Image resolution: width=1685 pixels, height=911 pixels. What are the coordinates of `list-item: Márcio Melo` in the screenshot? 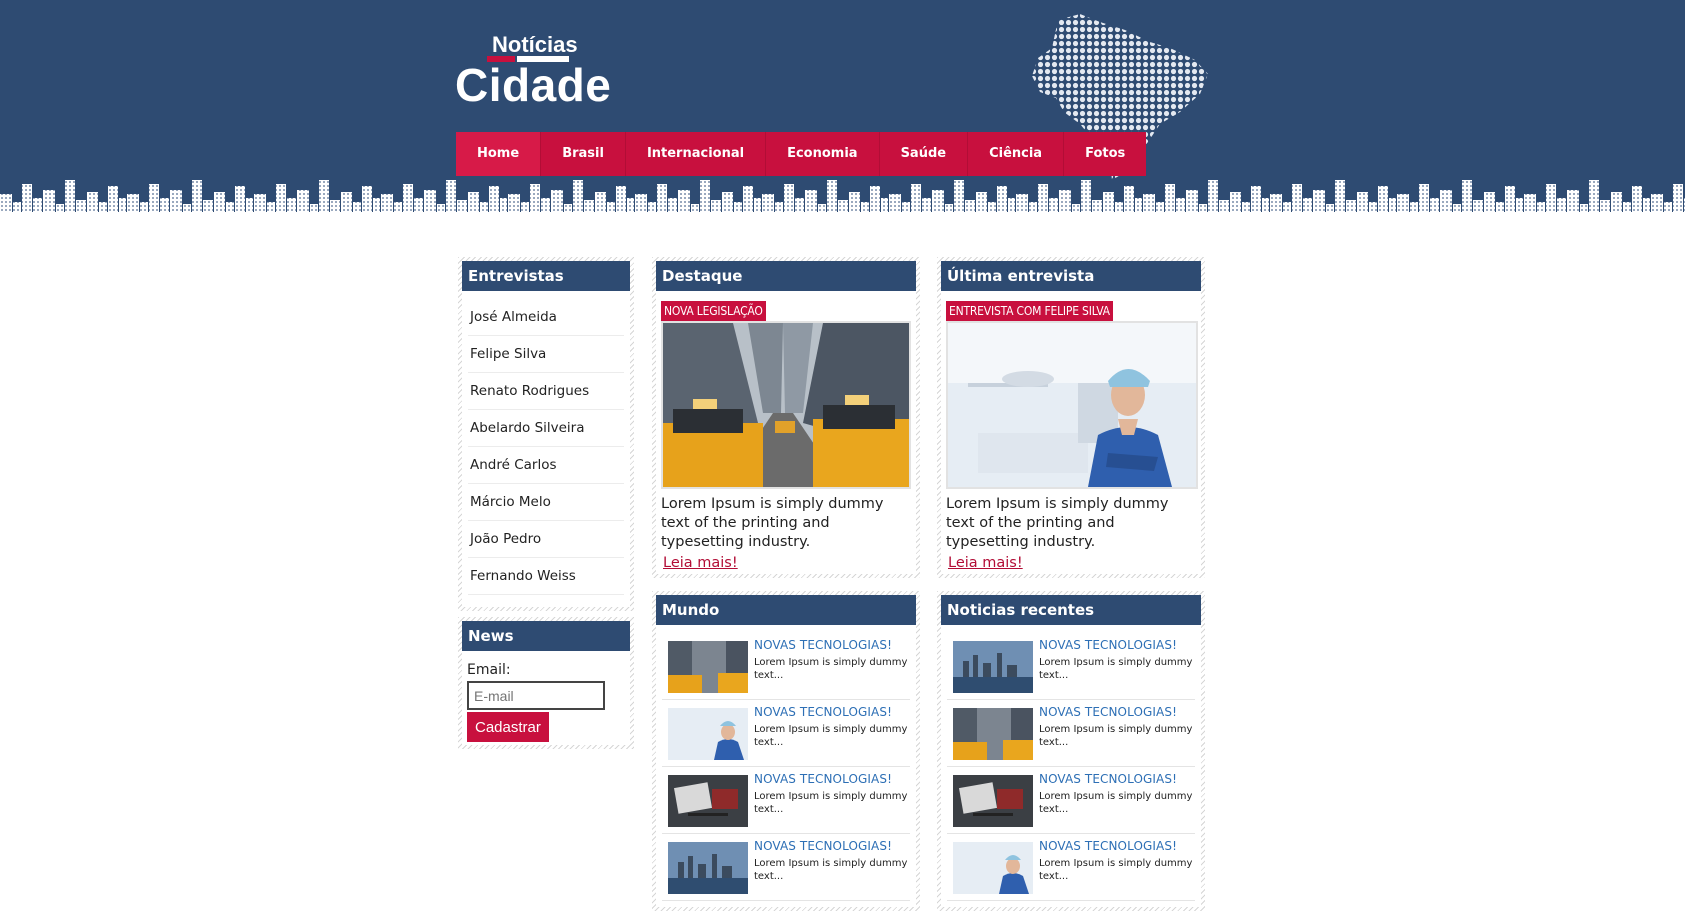 It's located at (546, 502).